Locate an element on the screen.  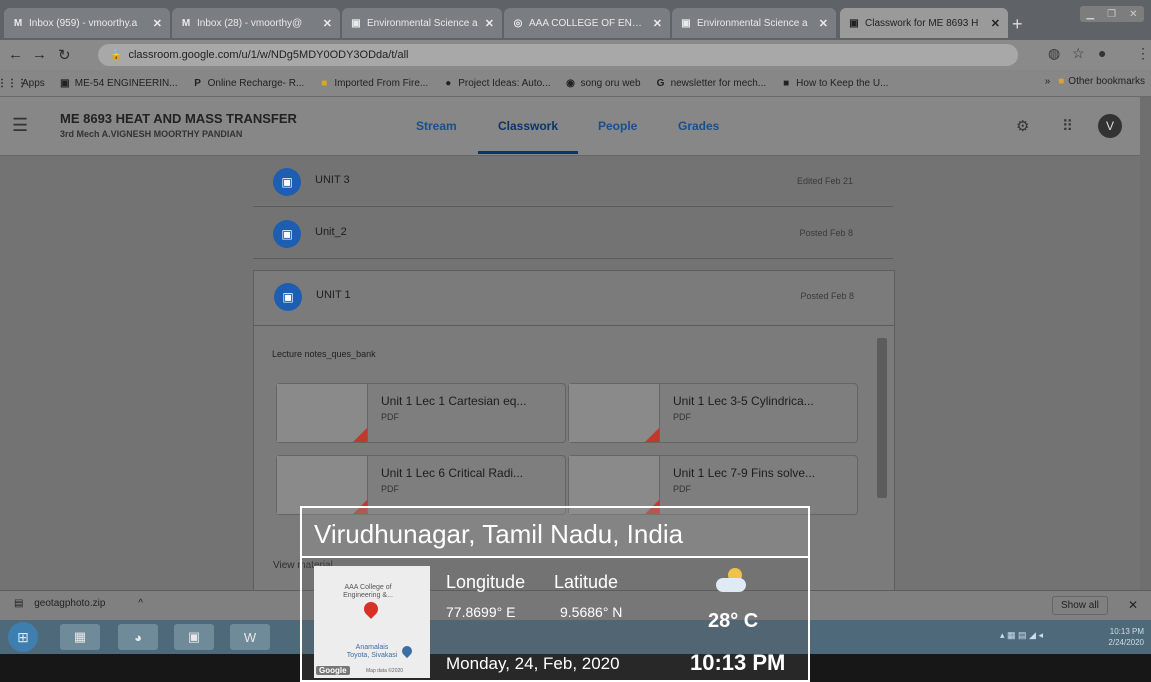
topic-row-unit1: ▣ UNIT 1 Posted Feb 8 is located at coordinates (574, 298).